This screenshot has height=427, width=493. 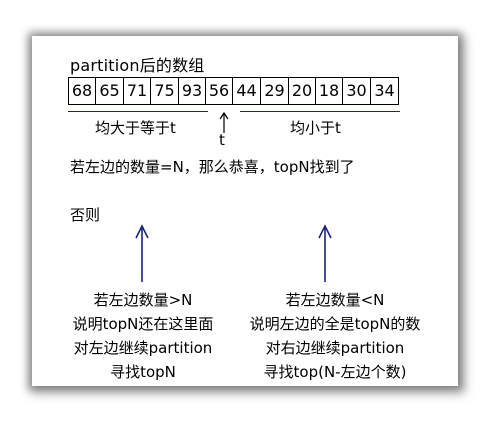 What do you see at coordinates (275, 91) in the screenshot?
I see `array-cell: 29` at bounding box center [275, 91].